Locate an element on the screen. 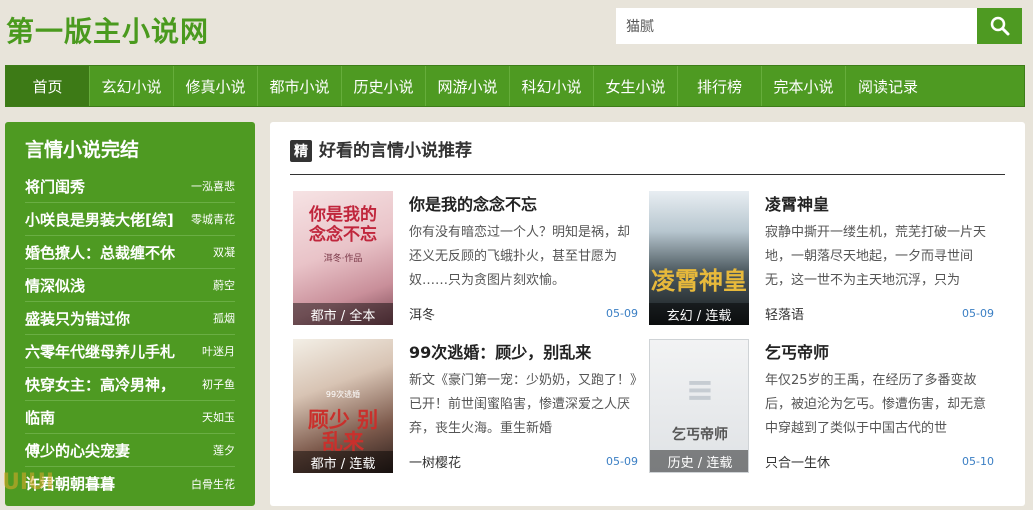 The image size is (1033, 510). book-author: 初子鱼 is located at coordinates (218, 384).